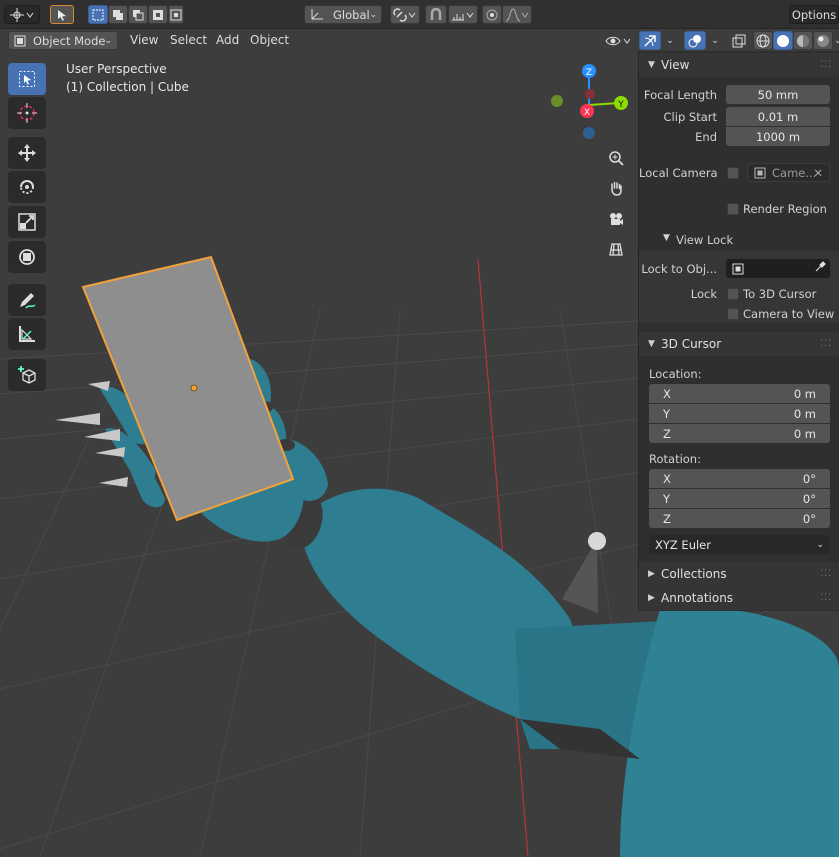  Describe the element at coordinates (733, 314) in the screenshot. I see `camera-to-view-checkbox` at that location.